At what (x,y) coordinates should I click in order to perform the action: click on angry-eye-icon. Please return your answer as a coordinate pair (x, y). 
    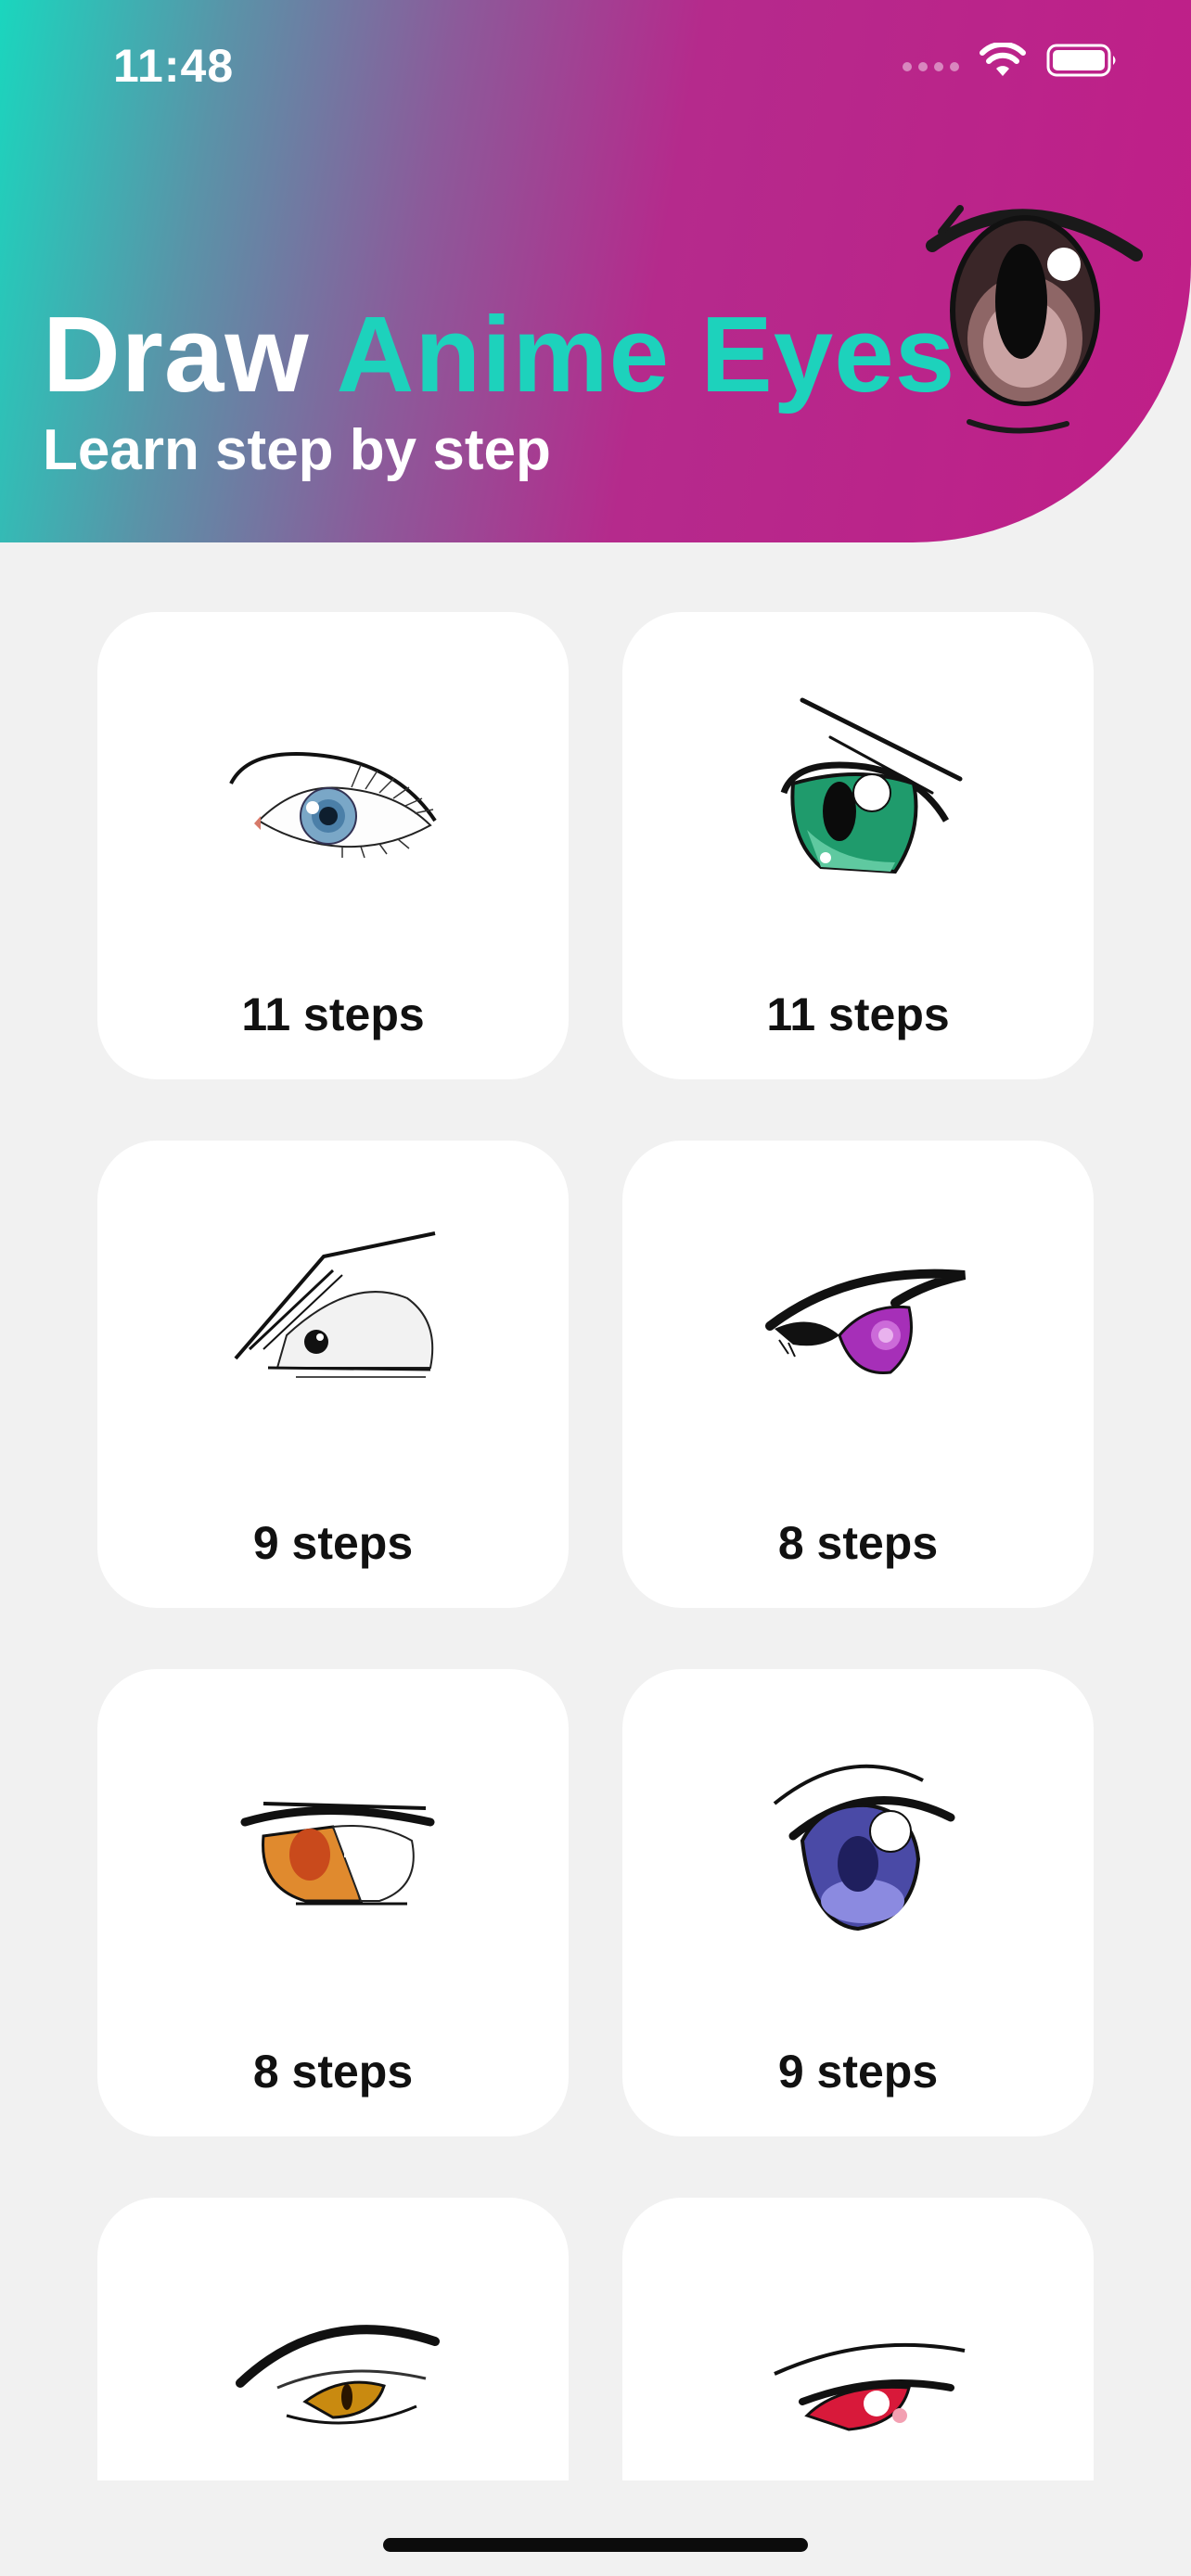
    Looking at the image, I should click on (335, 1304).